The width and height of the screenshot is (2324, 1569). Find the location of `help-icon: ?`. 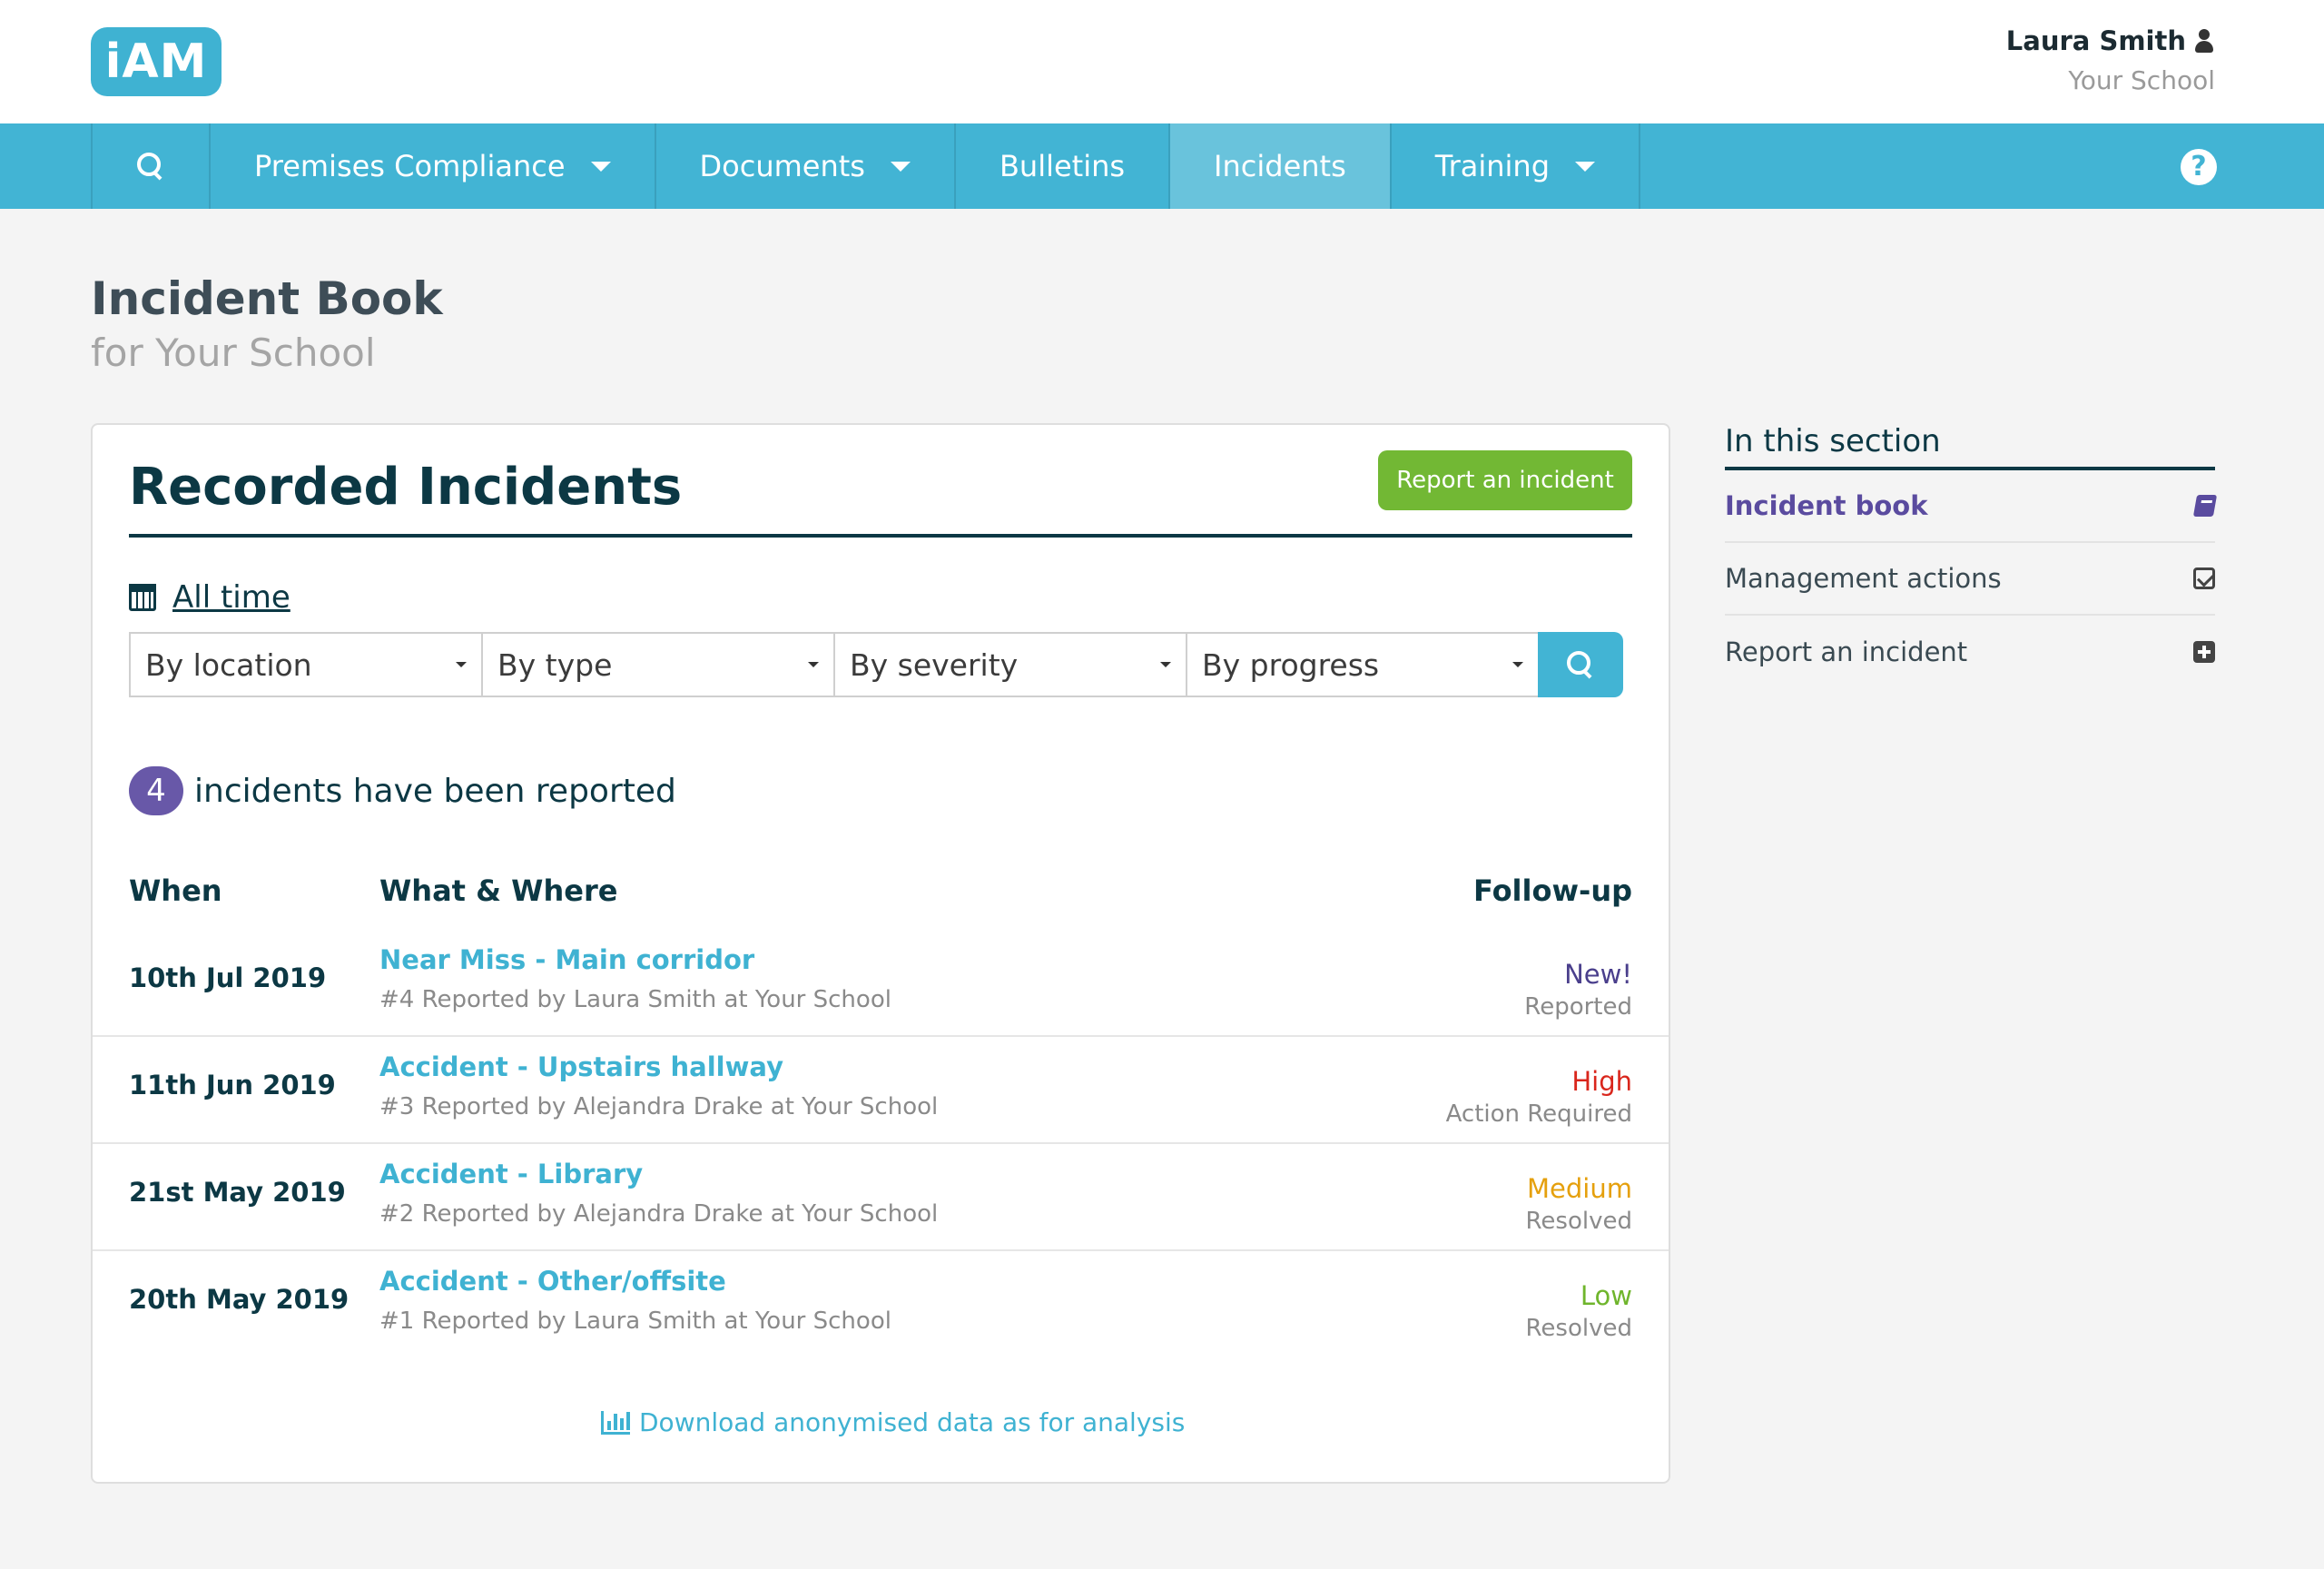

help-icon: ? is located at coordinates (2199, 167).